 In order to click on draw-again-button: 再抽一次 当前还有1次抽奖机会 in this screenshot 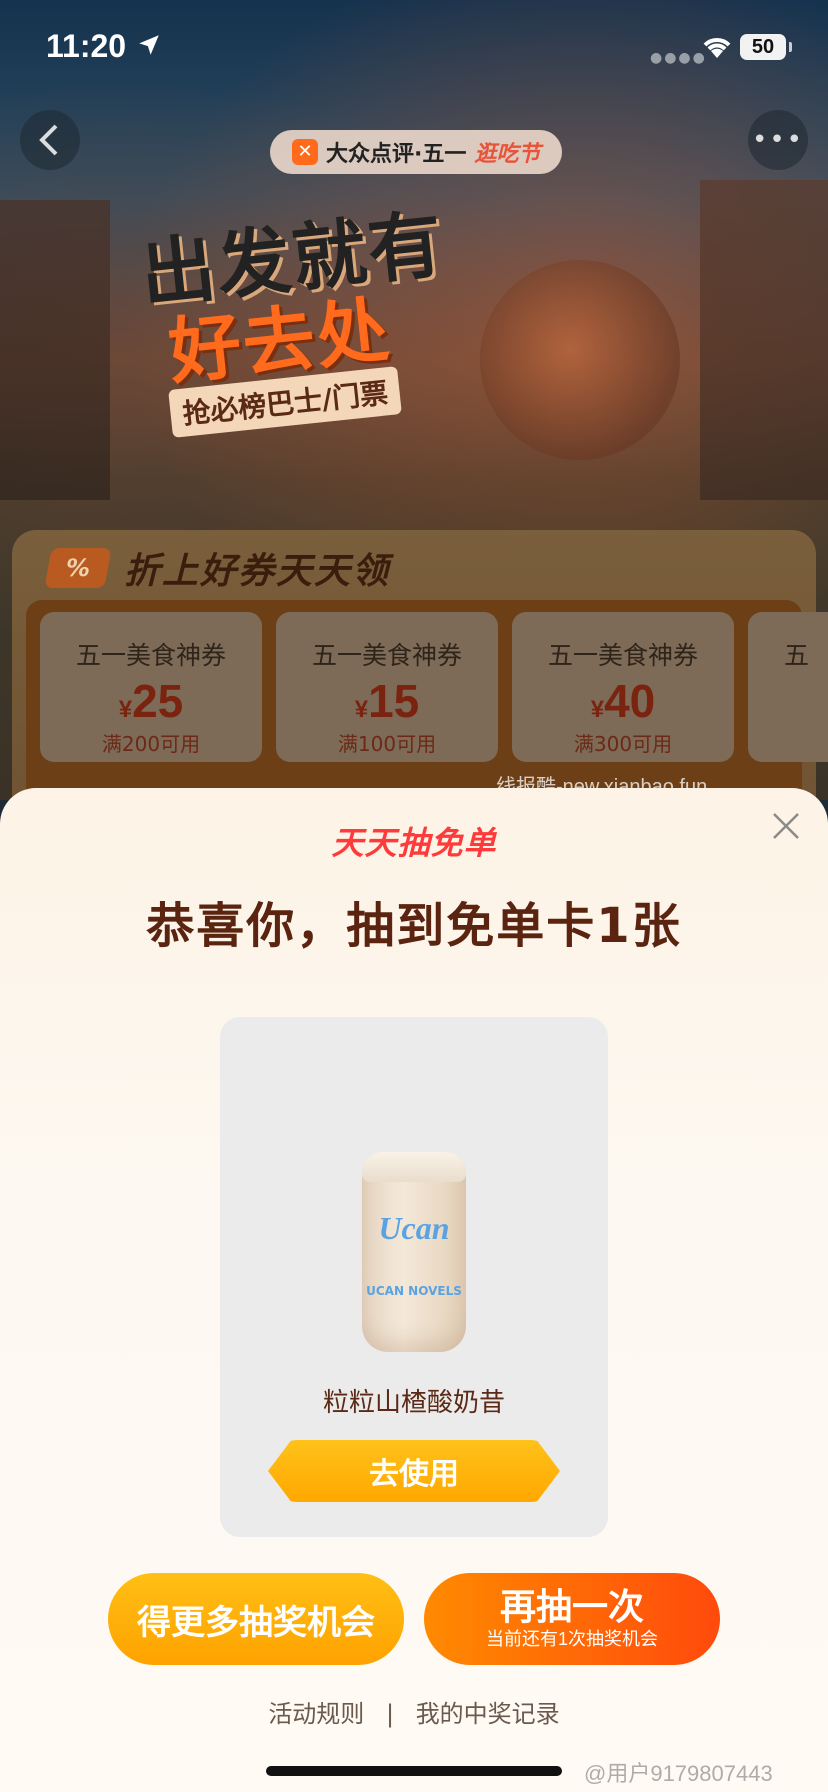, I will do `click(572, 1619)`.